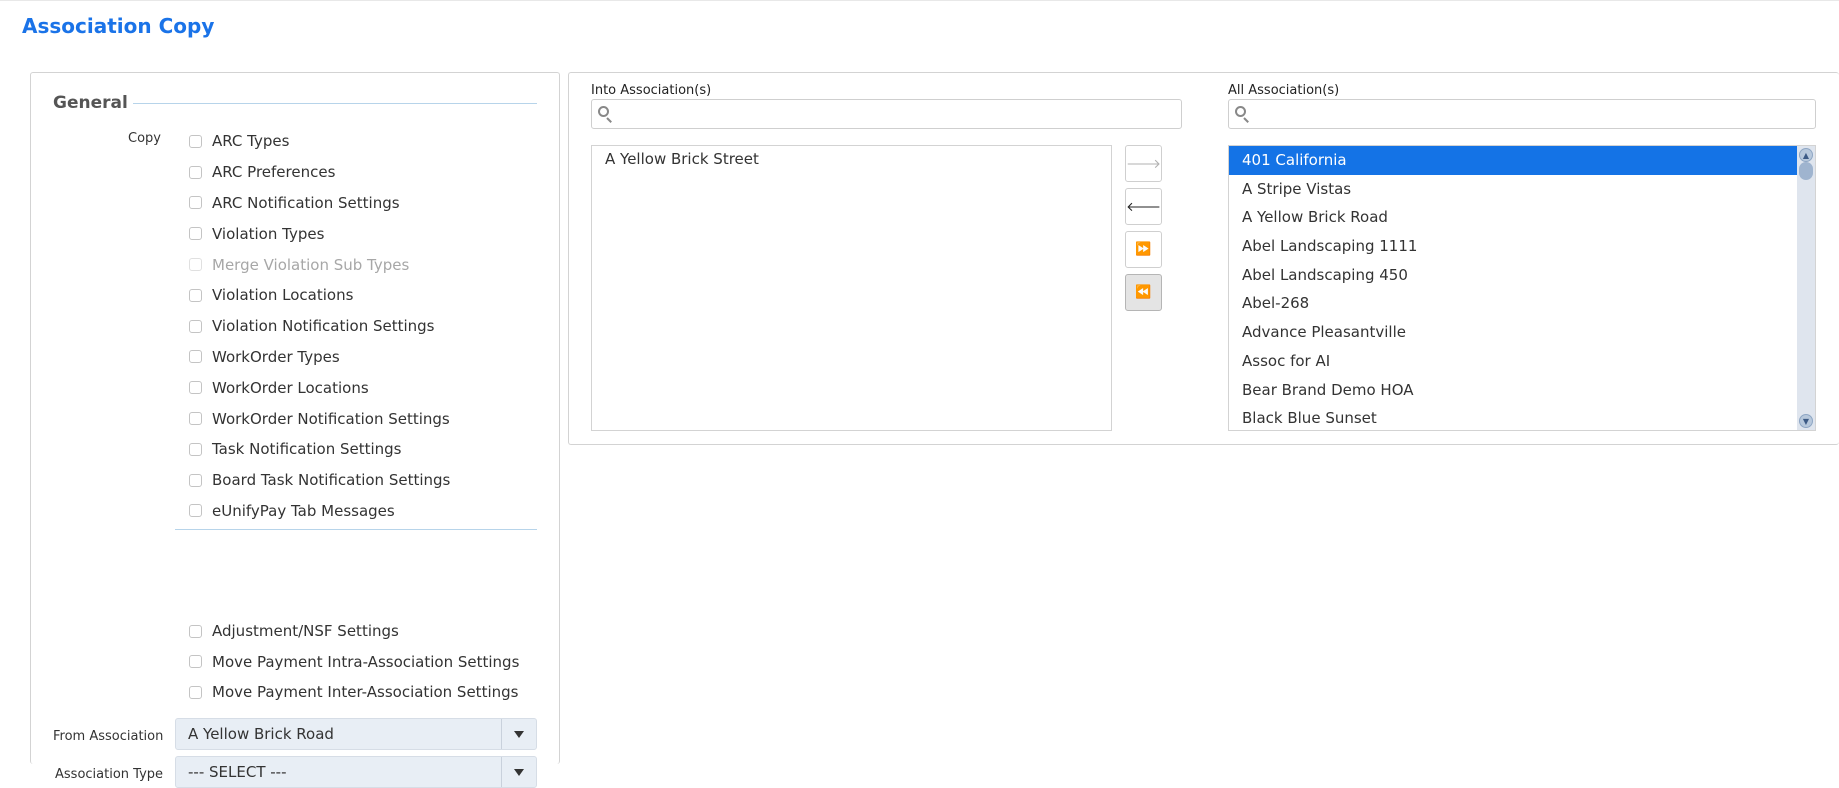 This screenshot has height=788, width=1839. I want to click on checkbox-label: eUnifyPay Tab Messages, so click(303, 510).